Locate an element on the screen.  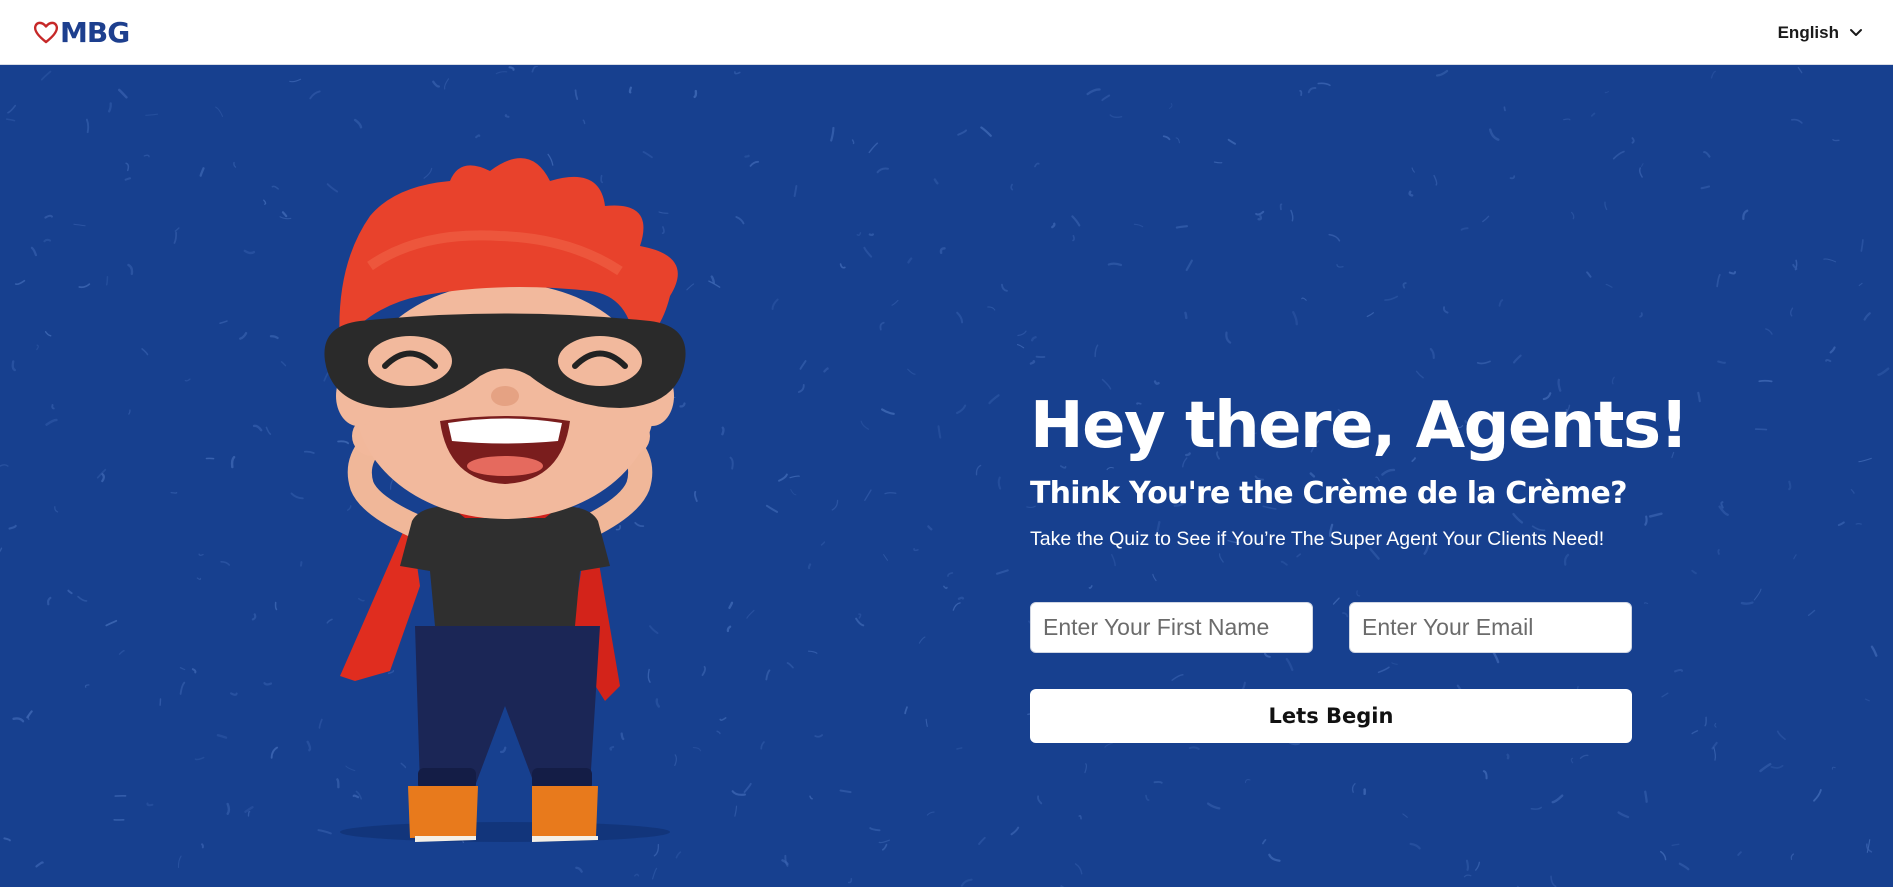
email-input is located at coordinates (1490, 627).